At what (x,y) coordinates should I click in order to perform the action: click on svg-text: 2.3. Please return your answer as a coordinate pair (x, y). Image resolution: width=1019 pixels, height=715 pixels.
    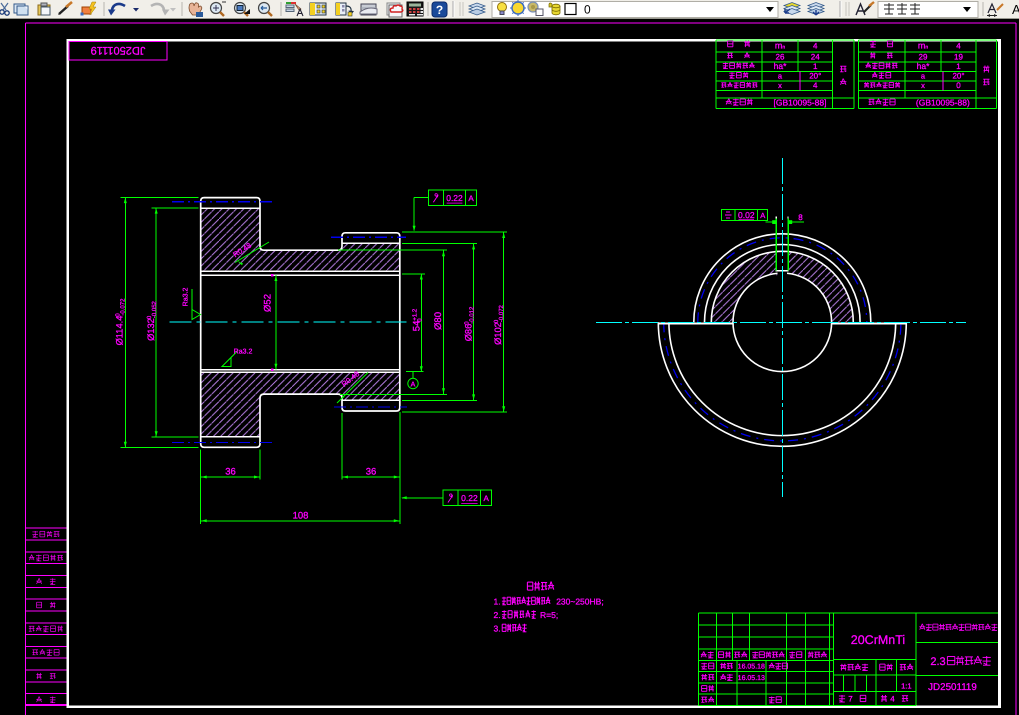
    Looking at the image, I should click on (937, 662).